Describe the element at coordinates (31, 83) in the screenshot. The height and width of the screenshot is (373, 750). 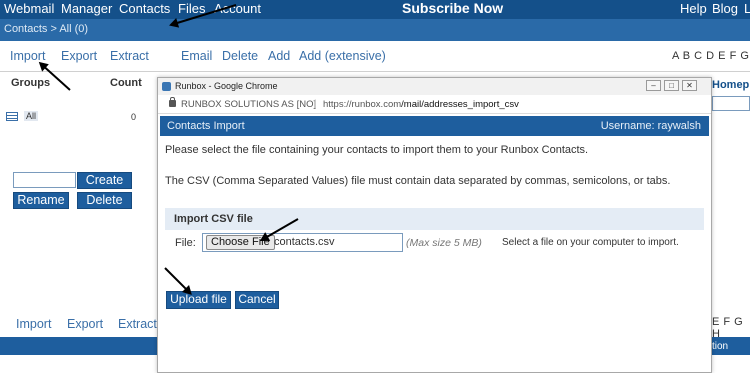
I see `groups-header: Groups` at that location.